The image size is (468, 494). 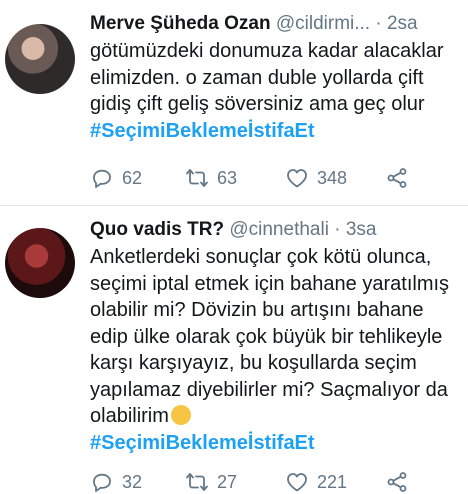 I want to click on tweet-header: Quo vadis TR? @cinnethali · 3sa, so click(x=274, y=230).